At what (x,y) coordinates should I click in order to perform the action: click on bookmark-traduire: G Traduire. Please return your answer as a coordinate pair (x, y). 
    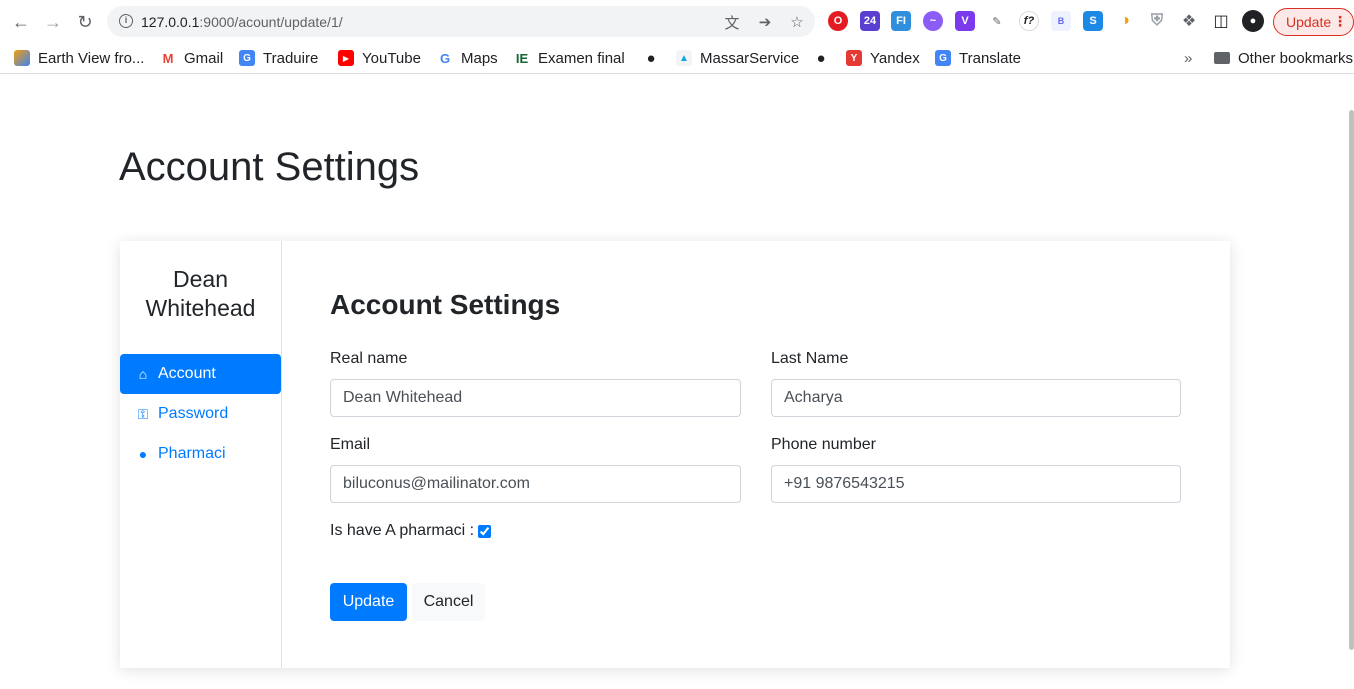
    Looking at the image, I should click on (278, 58).